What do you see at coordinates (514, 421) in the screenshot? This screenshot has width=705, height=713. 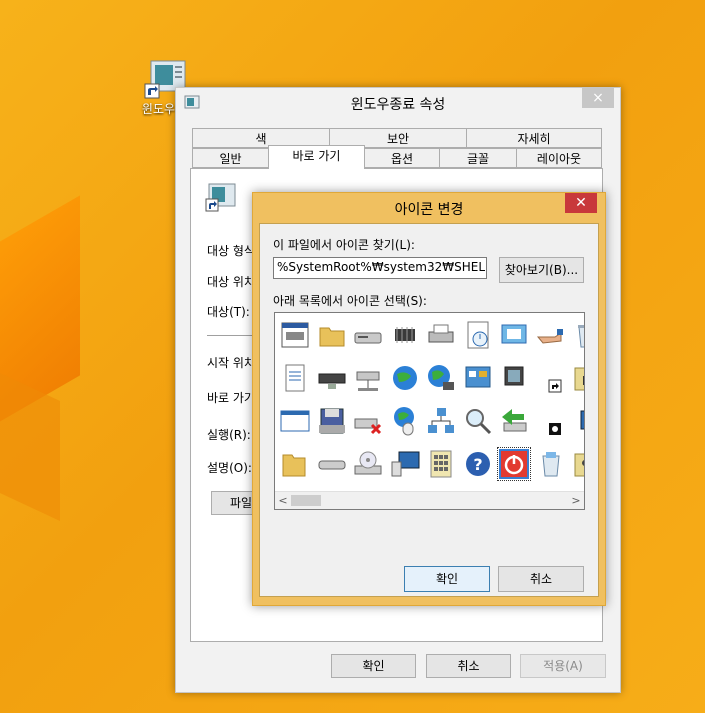 I see `share-green-arrow-icon` at bounding box center [514, 421].